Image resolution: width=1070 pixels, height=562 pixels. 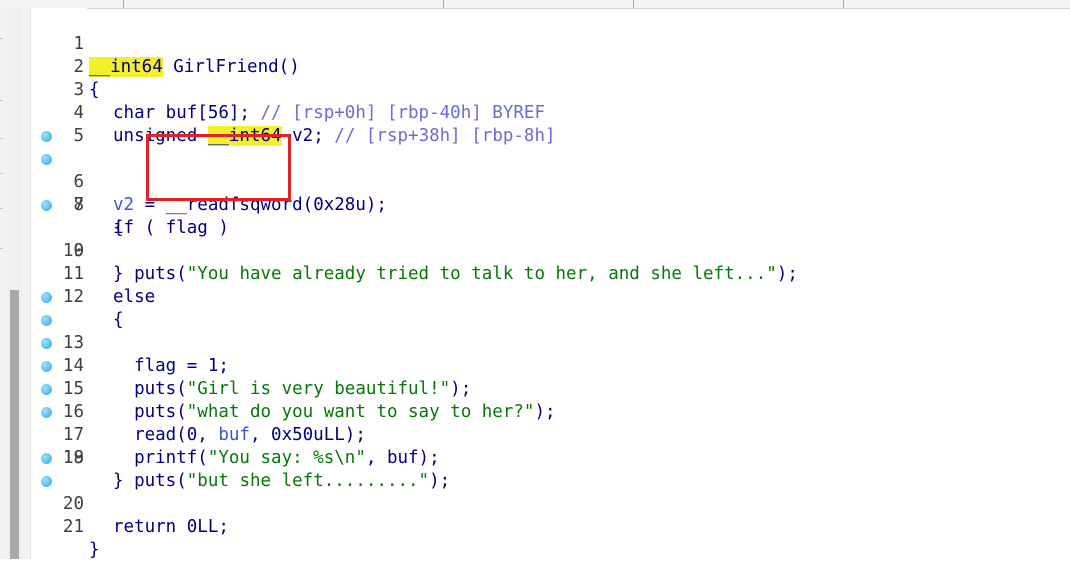 I want to click on code-line-1: 1 __int64 GirlFriend(), so click(x=550, y=43).